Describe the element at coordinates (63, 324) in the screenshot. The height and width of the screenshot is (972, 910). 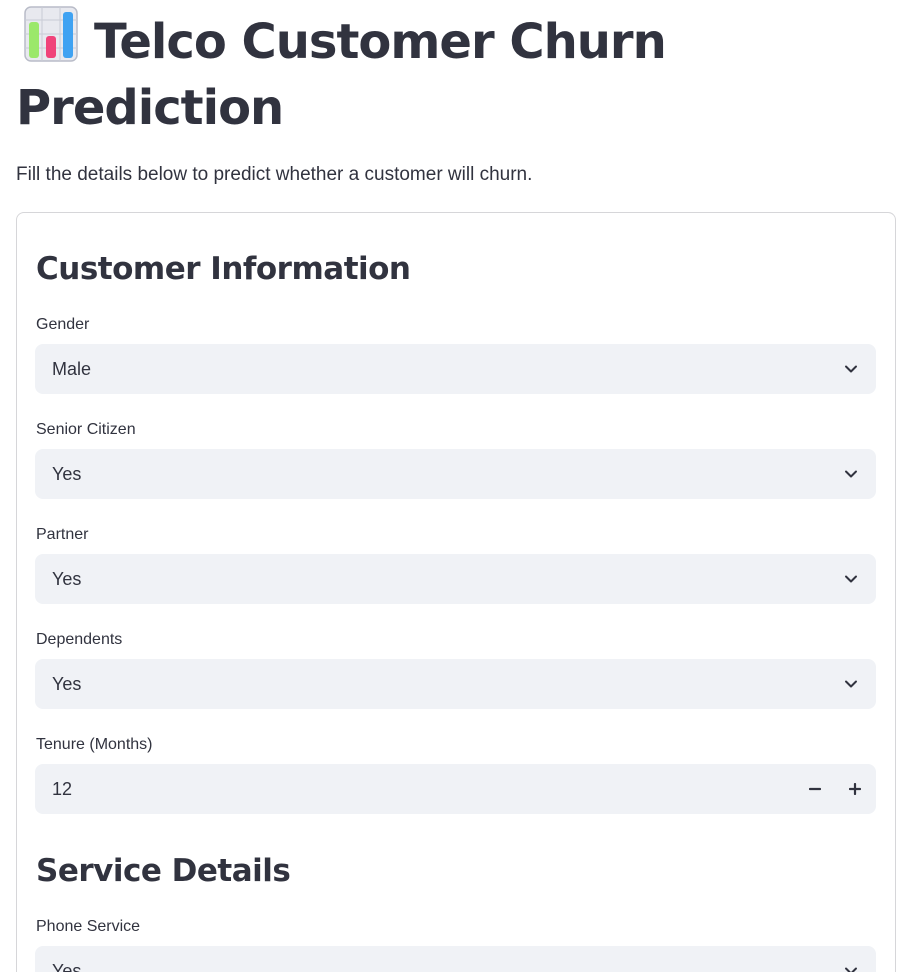
I see `gender-label: Gender` at that location.